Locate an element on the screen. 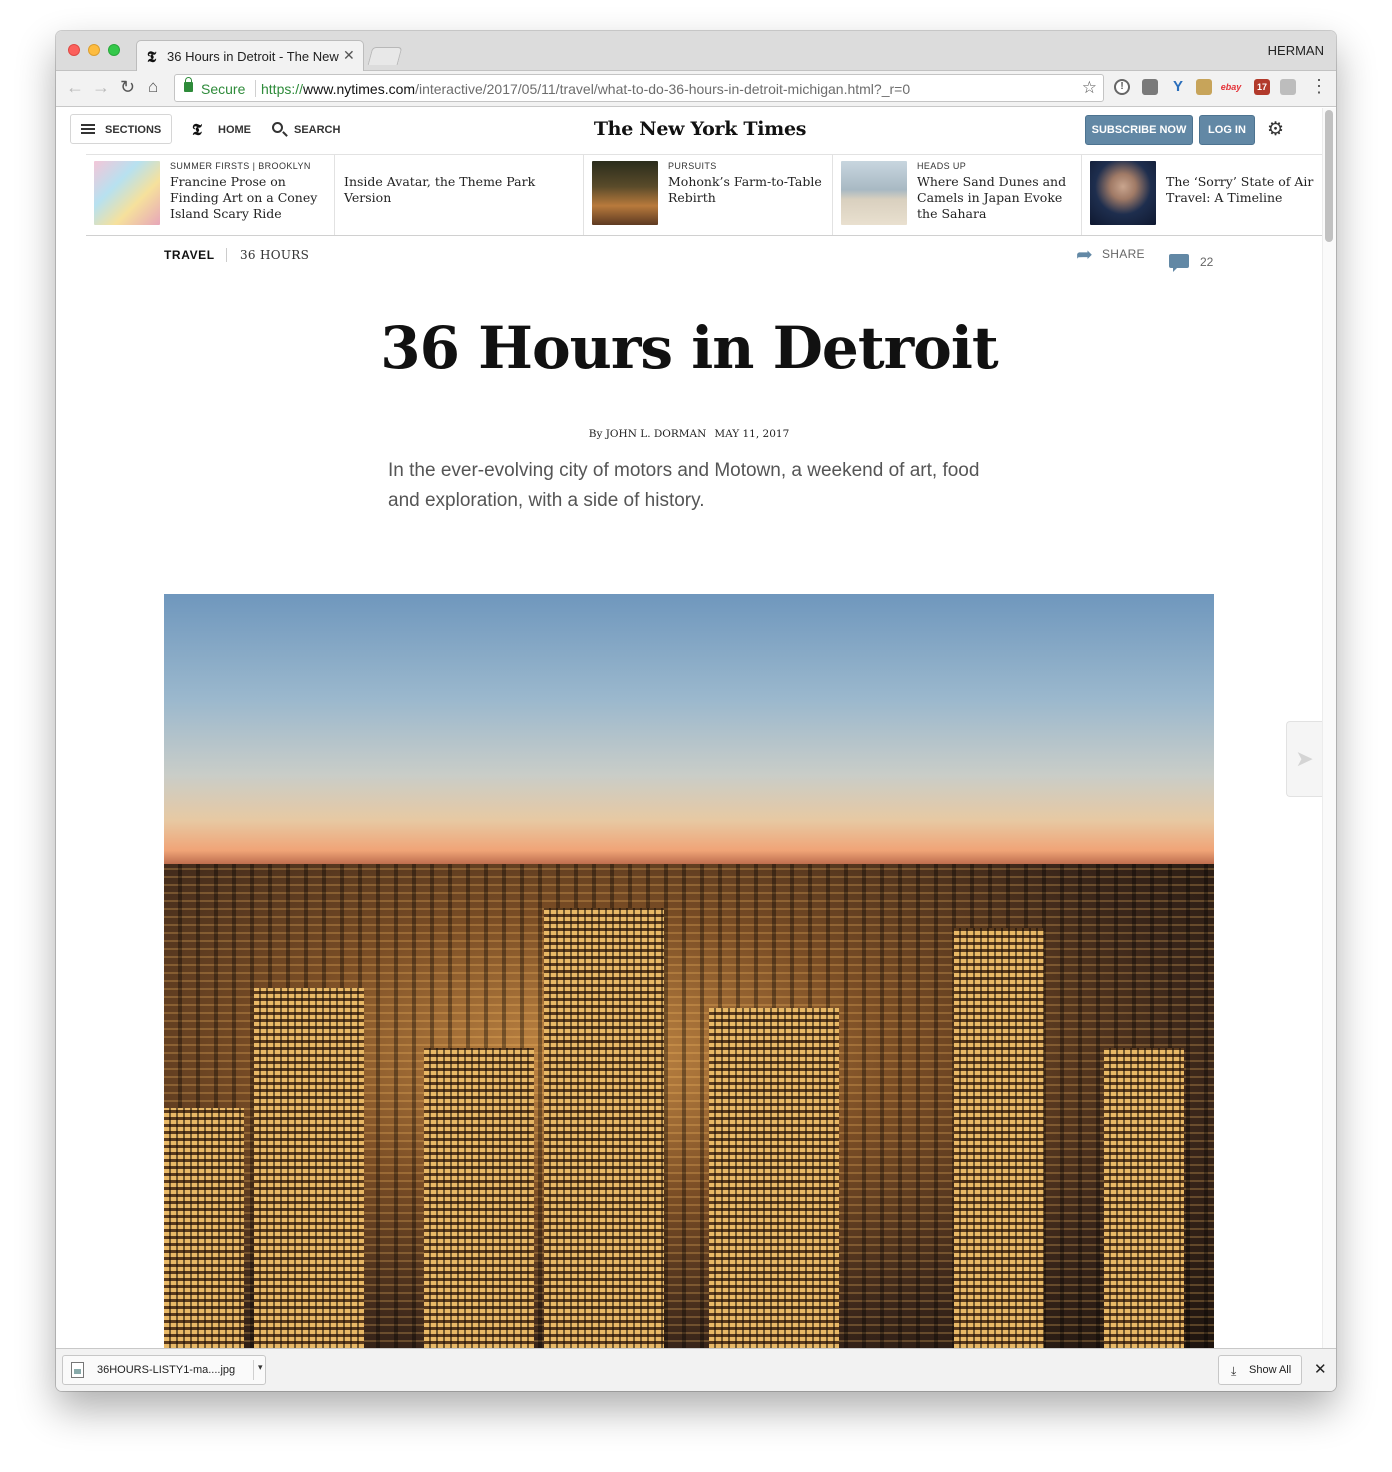  section-kicker: TRAVEL is located at coordinates (189, 255).